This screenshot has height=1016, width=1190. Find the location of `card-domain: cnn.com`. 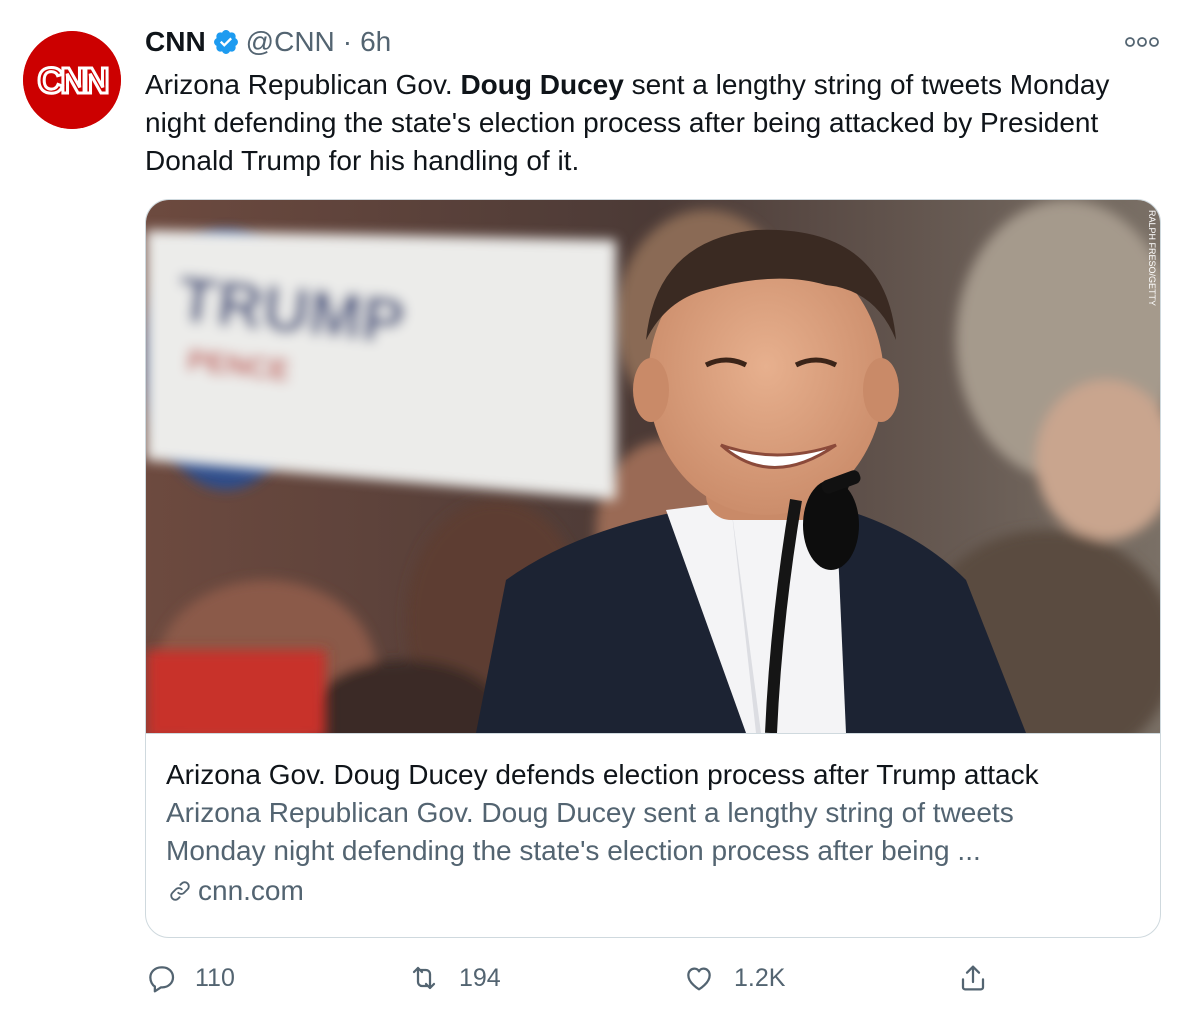

card-domain: cnn.com is located at coordinates (654, 891).